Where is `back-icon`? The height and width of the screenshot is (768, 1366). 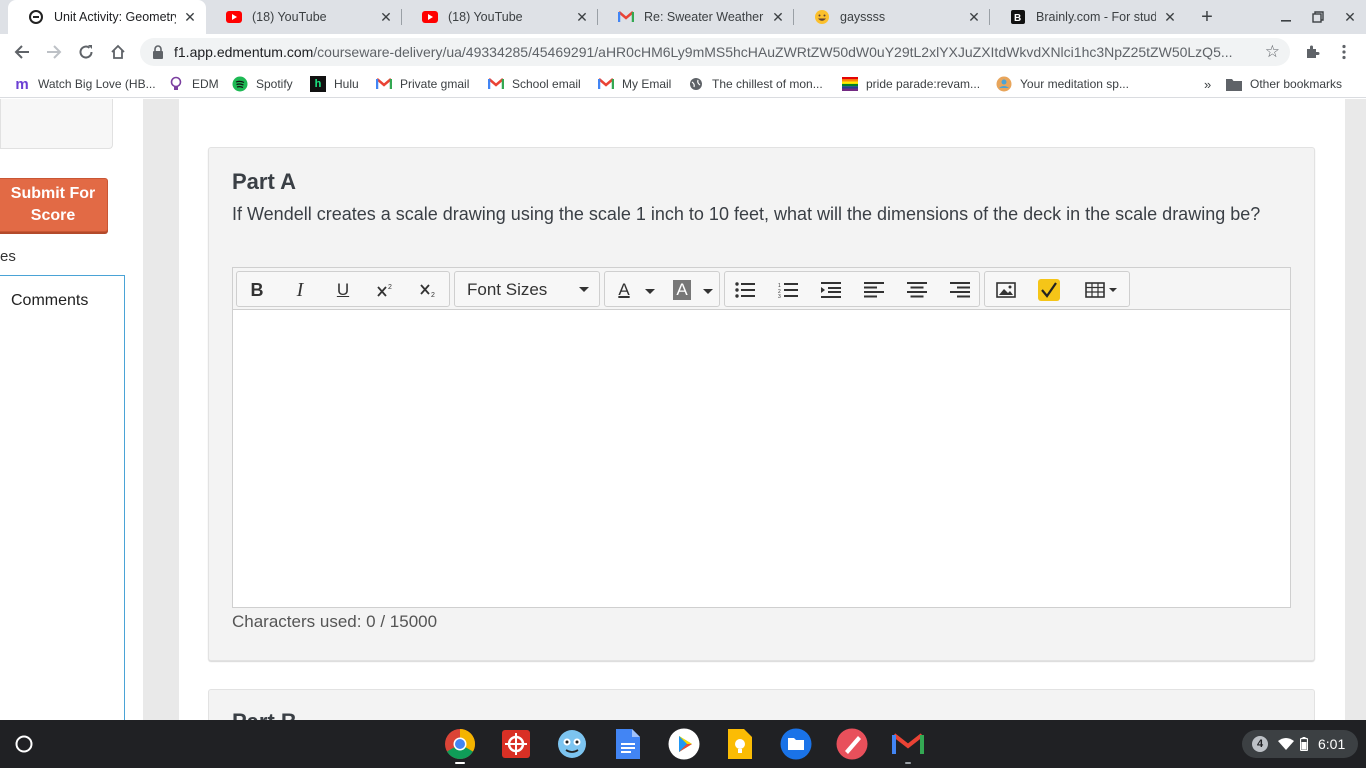 back-icon is located at coordinates (22, 52).